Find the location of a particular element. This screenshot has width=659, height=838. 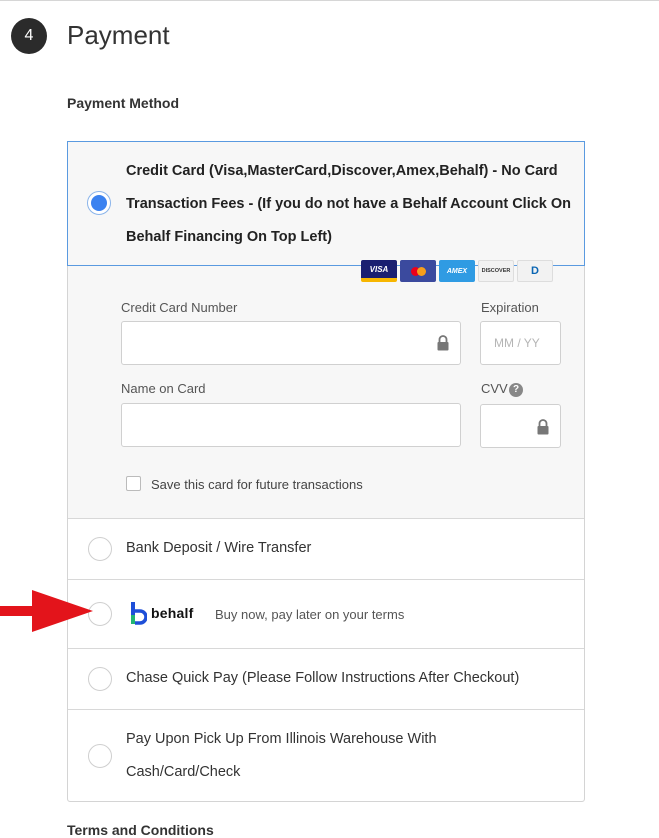

credit-card-radio is located at coordinates (99, 203).